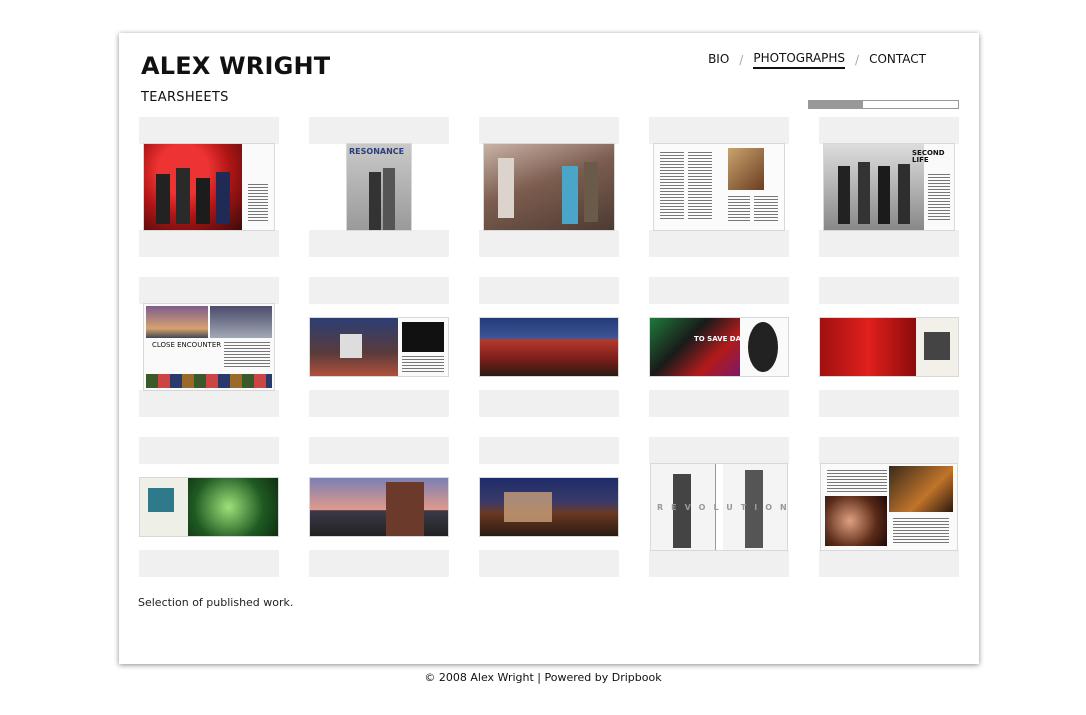 The image size is (1086, 715). I want to click on thumbnail-cell: SECOND LIFE, so click(889, 187).